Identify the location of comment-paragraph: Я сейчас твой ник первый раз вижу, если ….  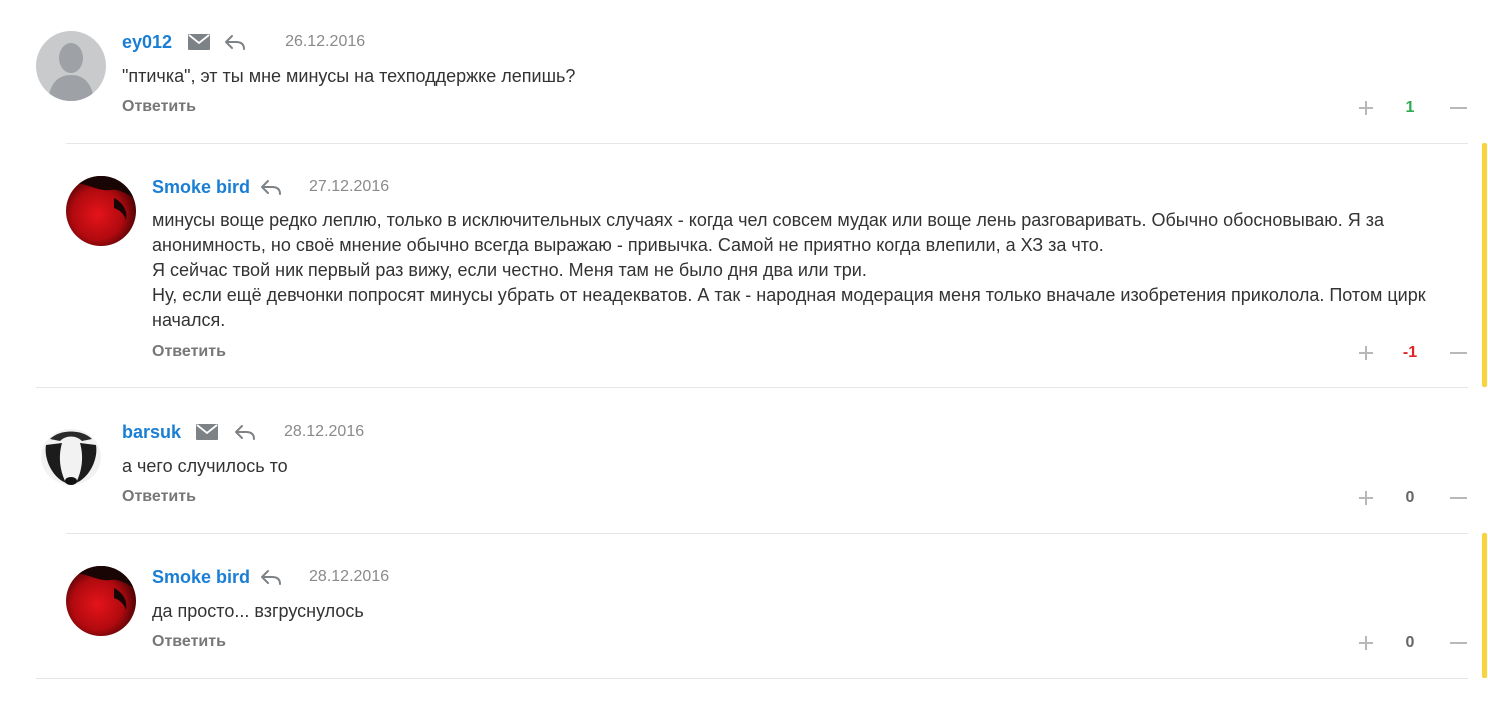
(509, 270).